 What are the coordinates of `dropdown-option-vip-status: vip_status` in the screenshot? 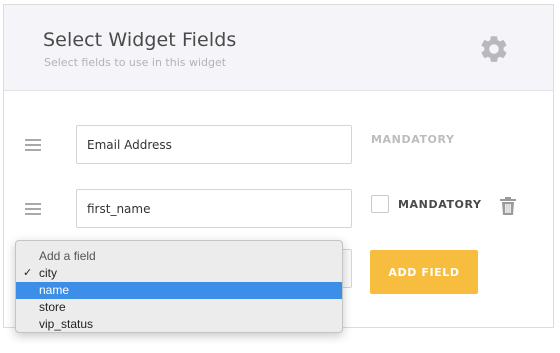 It's located at (179, 324).